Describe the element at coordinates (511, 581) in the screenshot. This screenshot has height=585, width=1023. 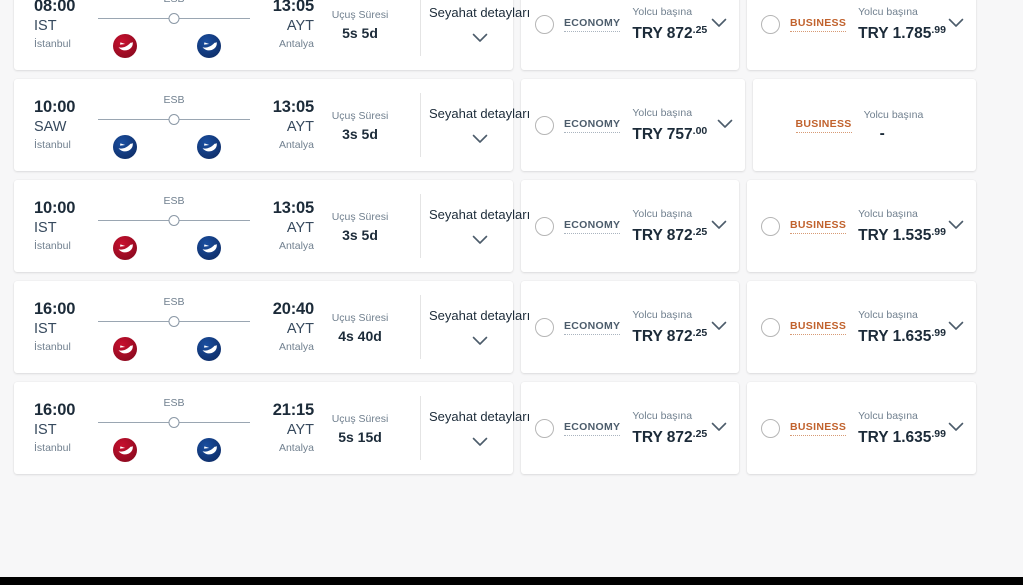
I see `os-taskbar` at that location.